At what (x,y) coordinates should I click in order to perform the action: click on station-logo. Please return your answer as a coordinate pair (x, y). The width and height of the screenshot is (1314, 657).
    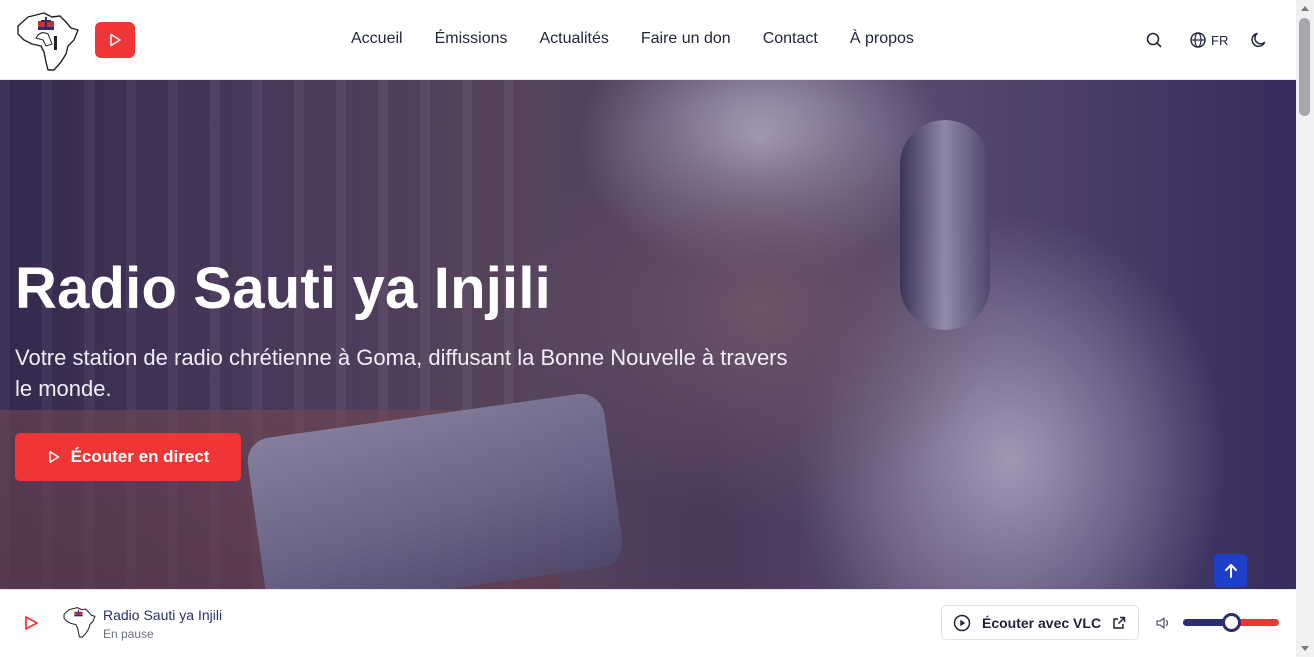
    Looking at the image, I should click on (79, 622).